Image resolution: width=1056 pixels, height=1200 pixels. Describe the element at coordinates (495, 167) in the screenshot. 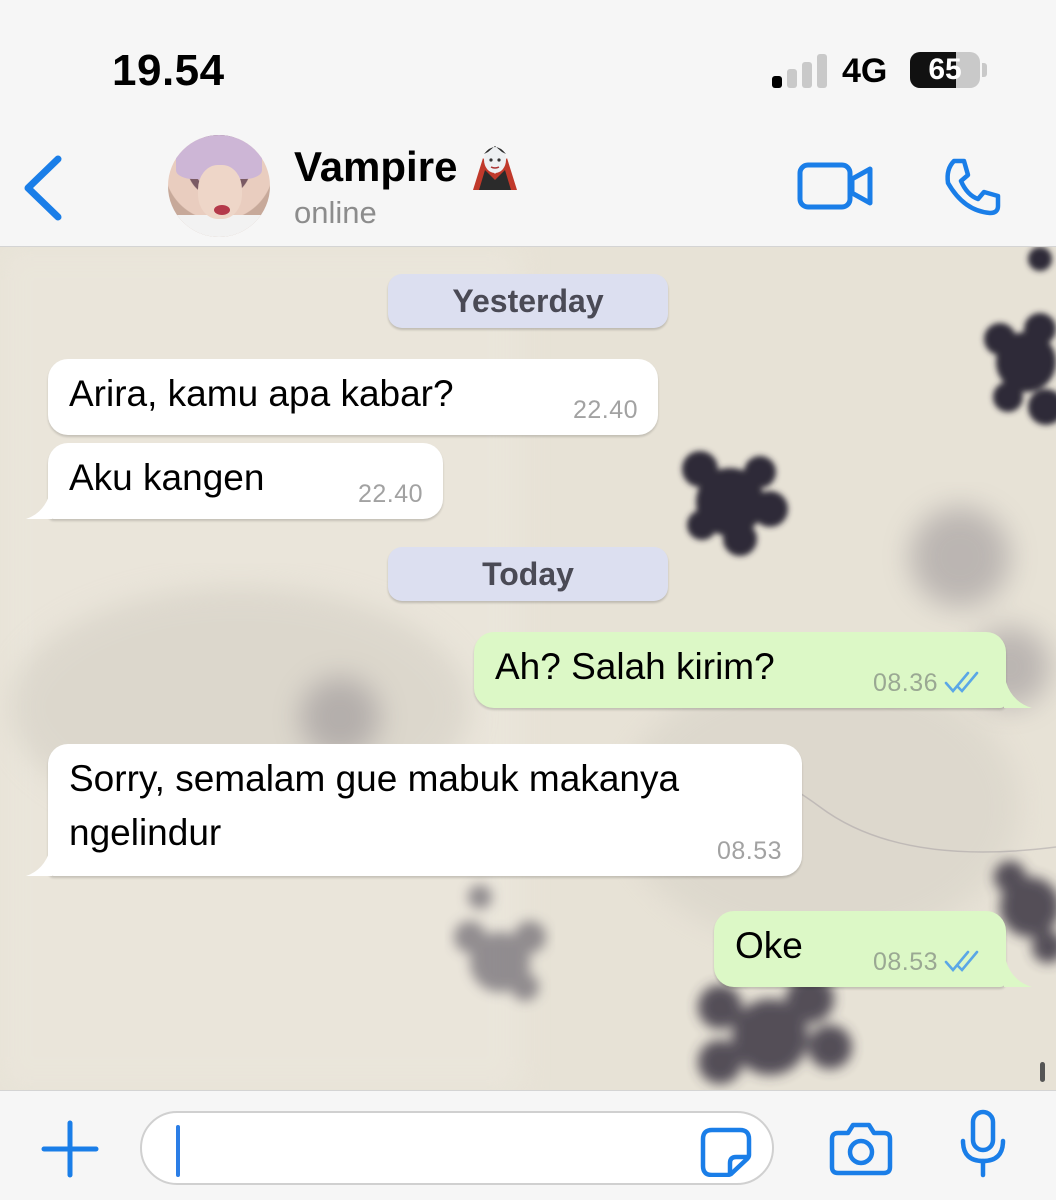

I see `vampire-emoji-icon` at that location.